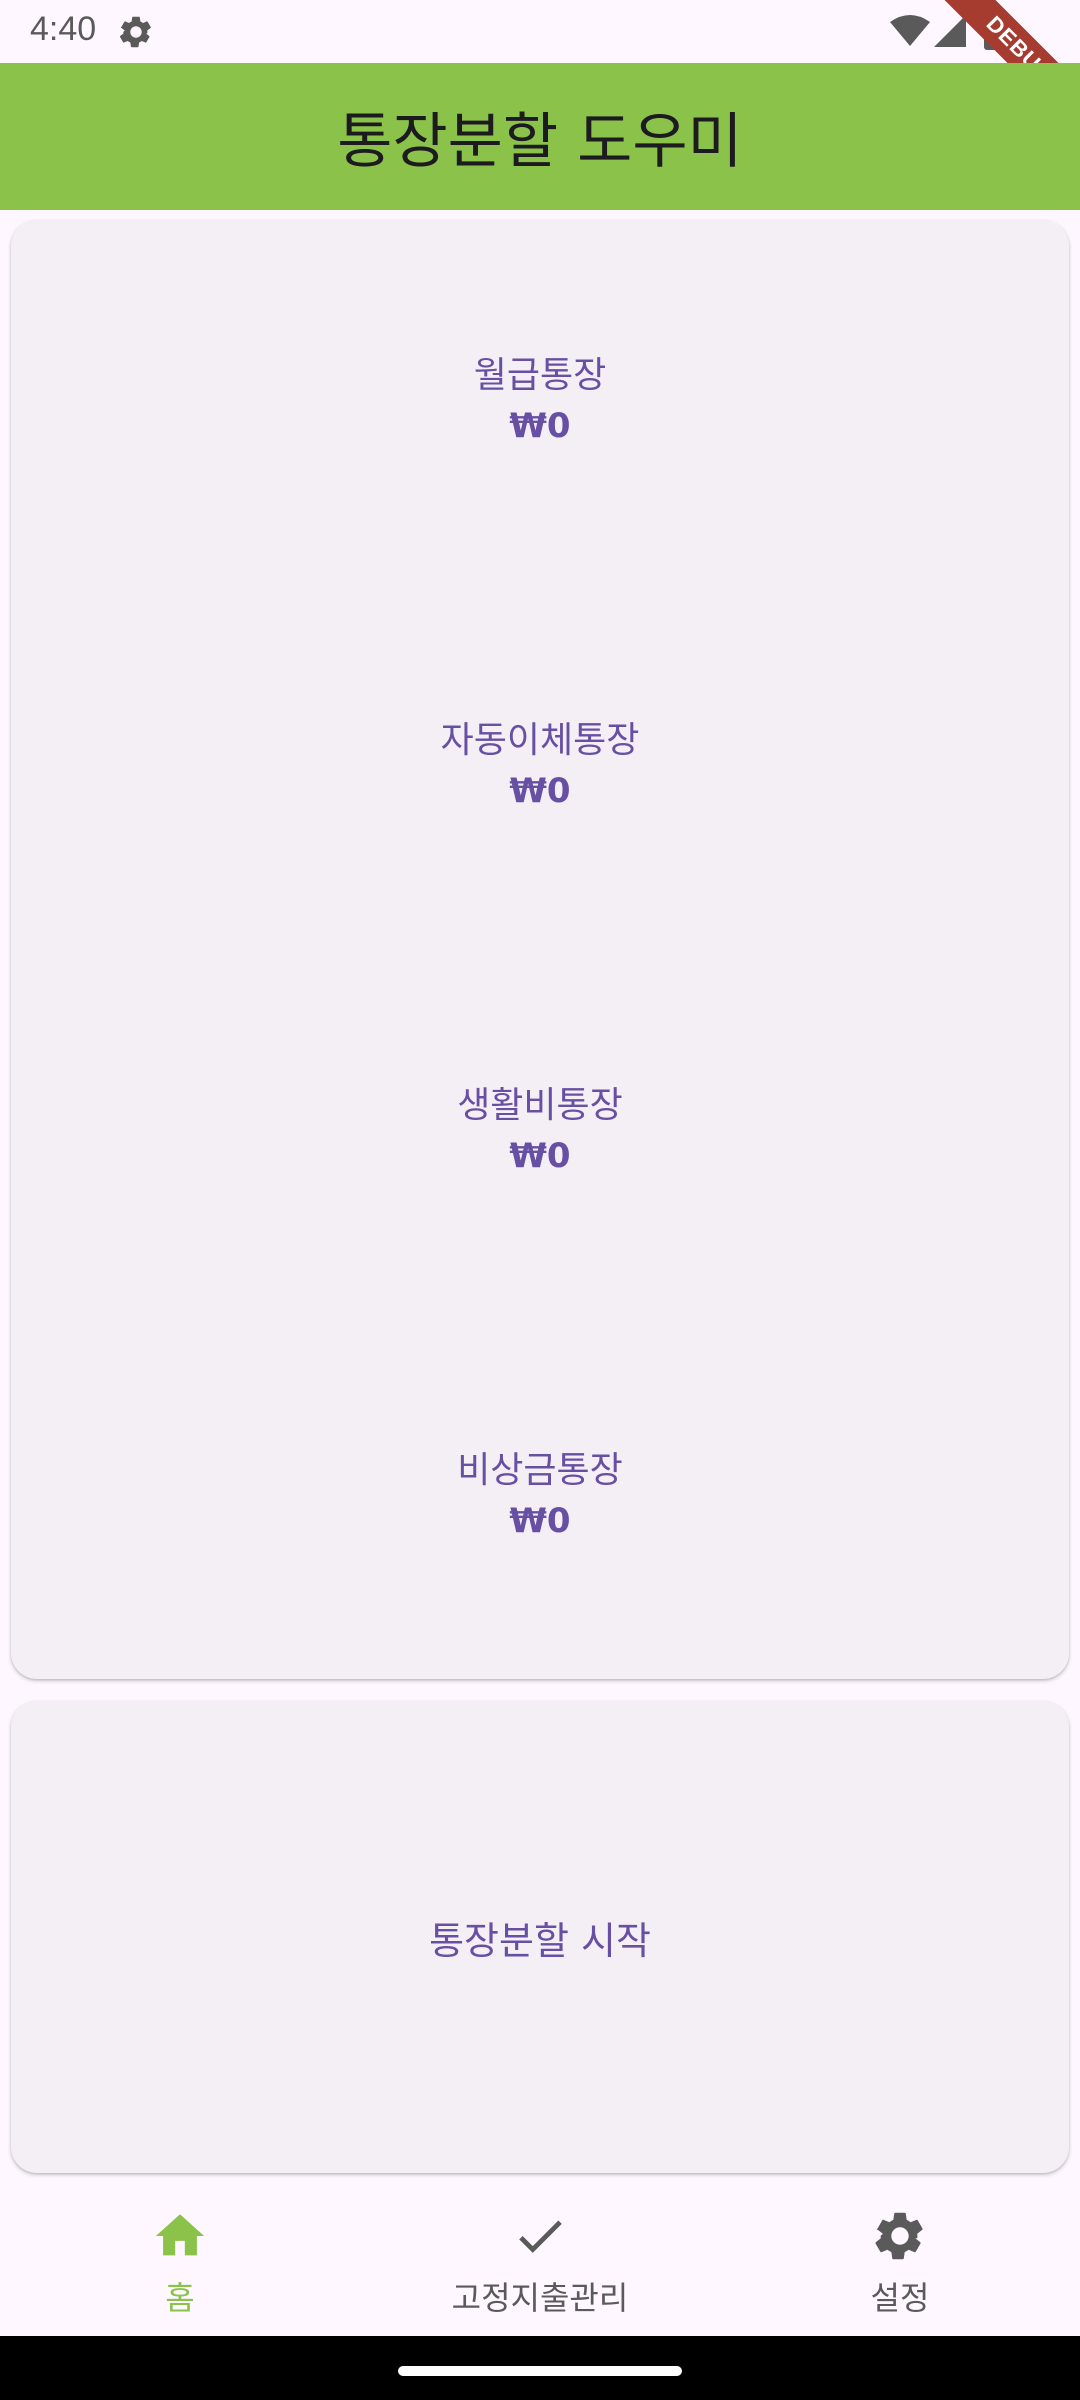 The height and width of the screenshot is (2400, 1080). What do you see at coordinates (540, 1940) in the screenshot?
I see `start-split-label: 통장분할 시작` at bounding box center [540, 1940].